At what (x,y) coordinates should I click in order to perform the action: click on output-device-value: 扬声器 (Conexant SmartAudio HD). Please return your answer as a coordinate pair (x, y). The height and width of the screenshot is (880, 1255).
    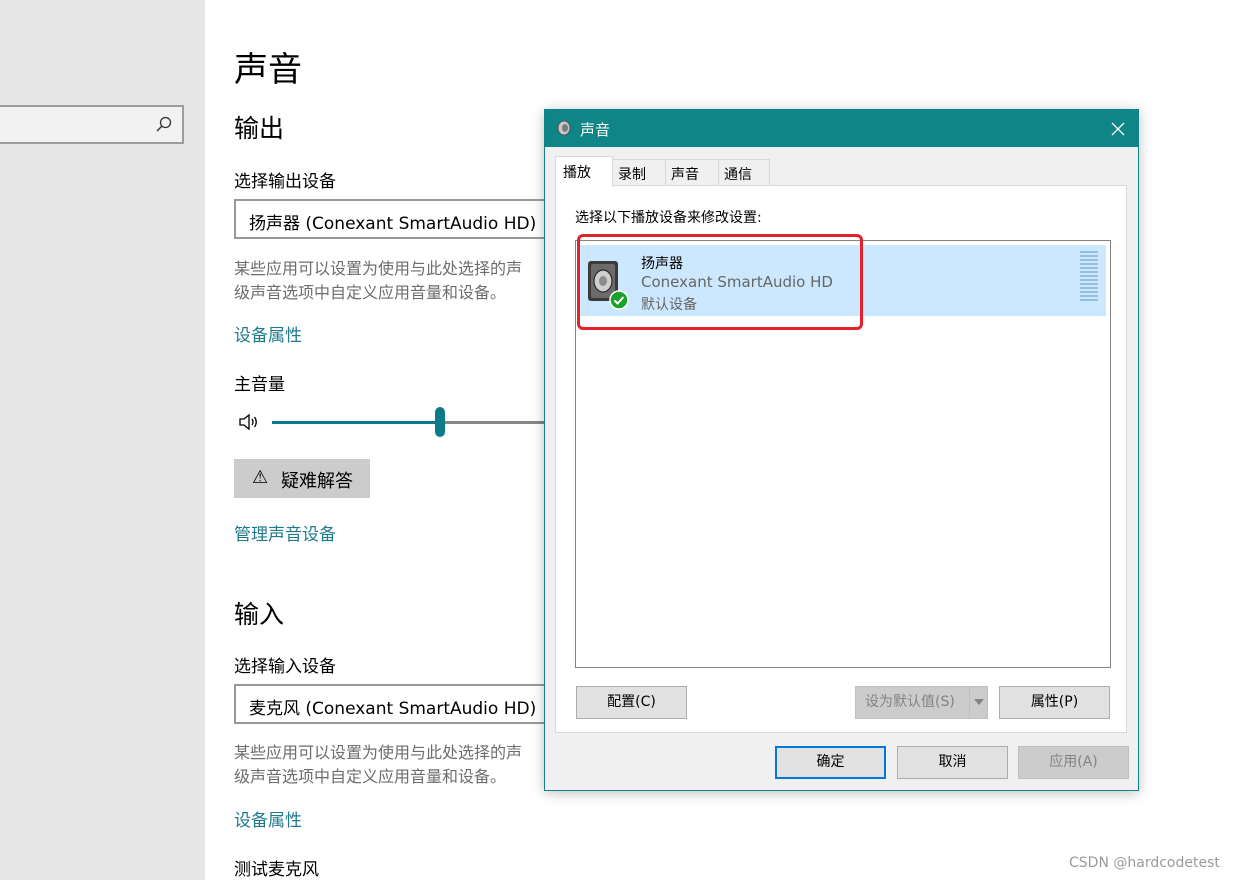
    Looking at the image, I should click on (393, 224).